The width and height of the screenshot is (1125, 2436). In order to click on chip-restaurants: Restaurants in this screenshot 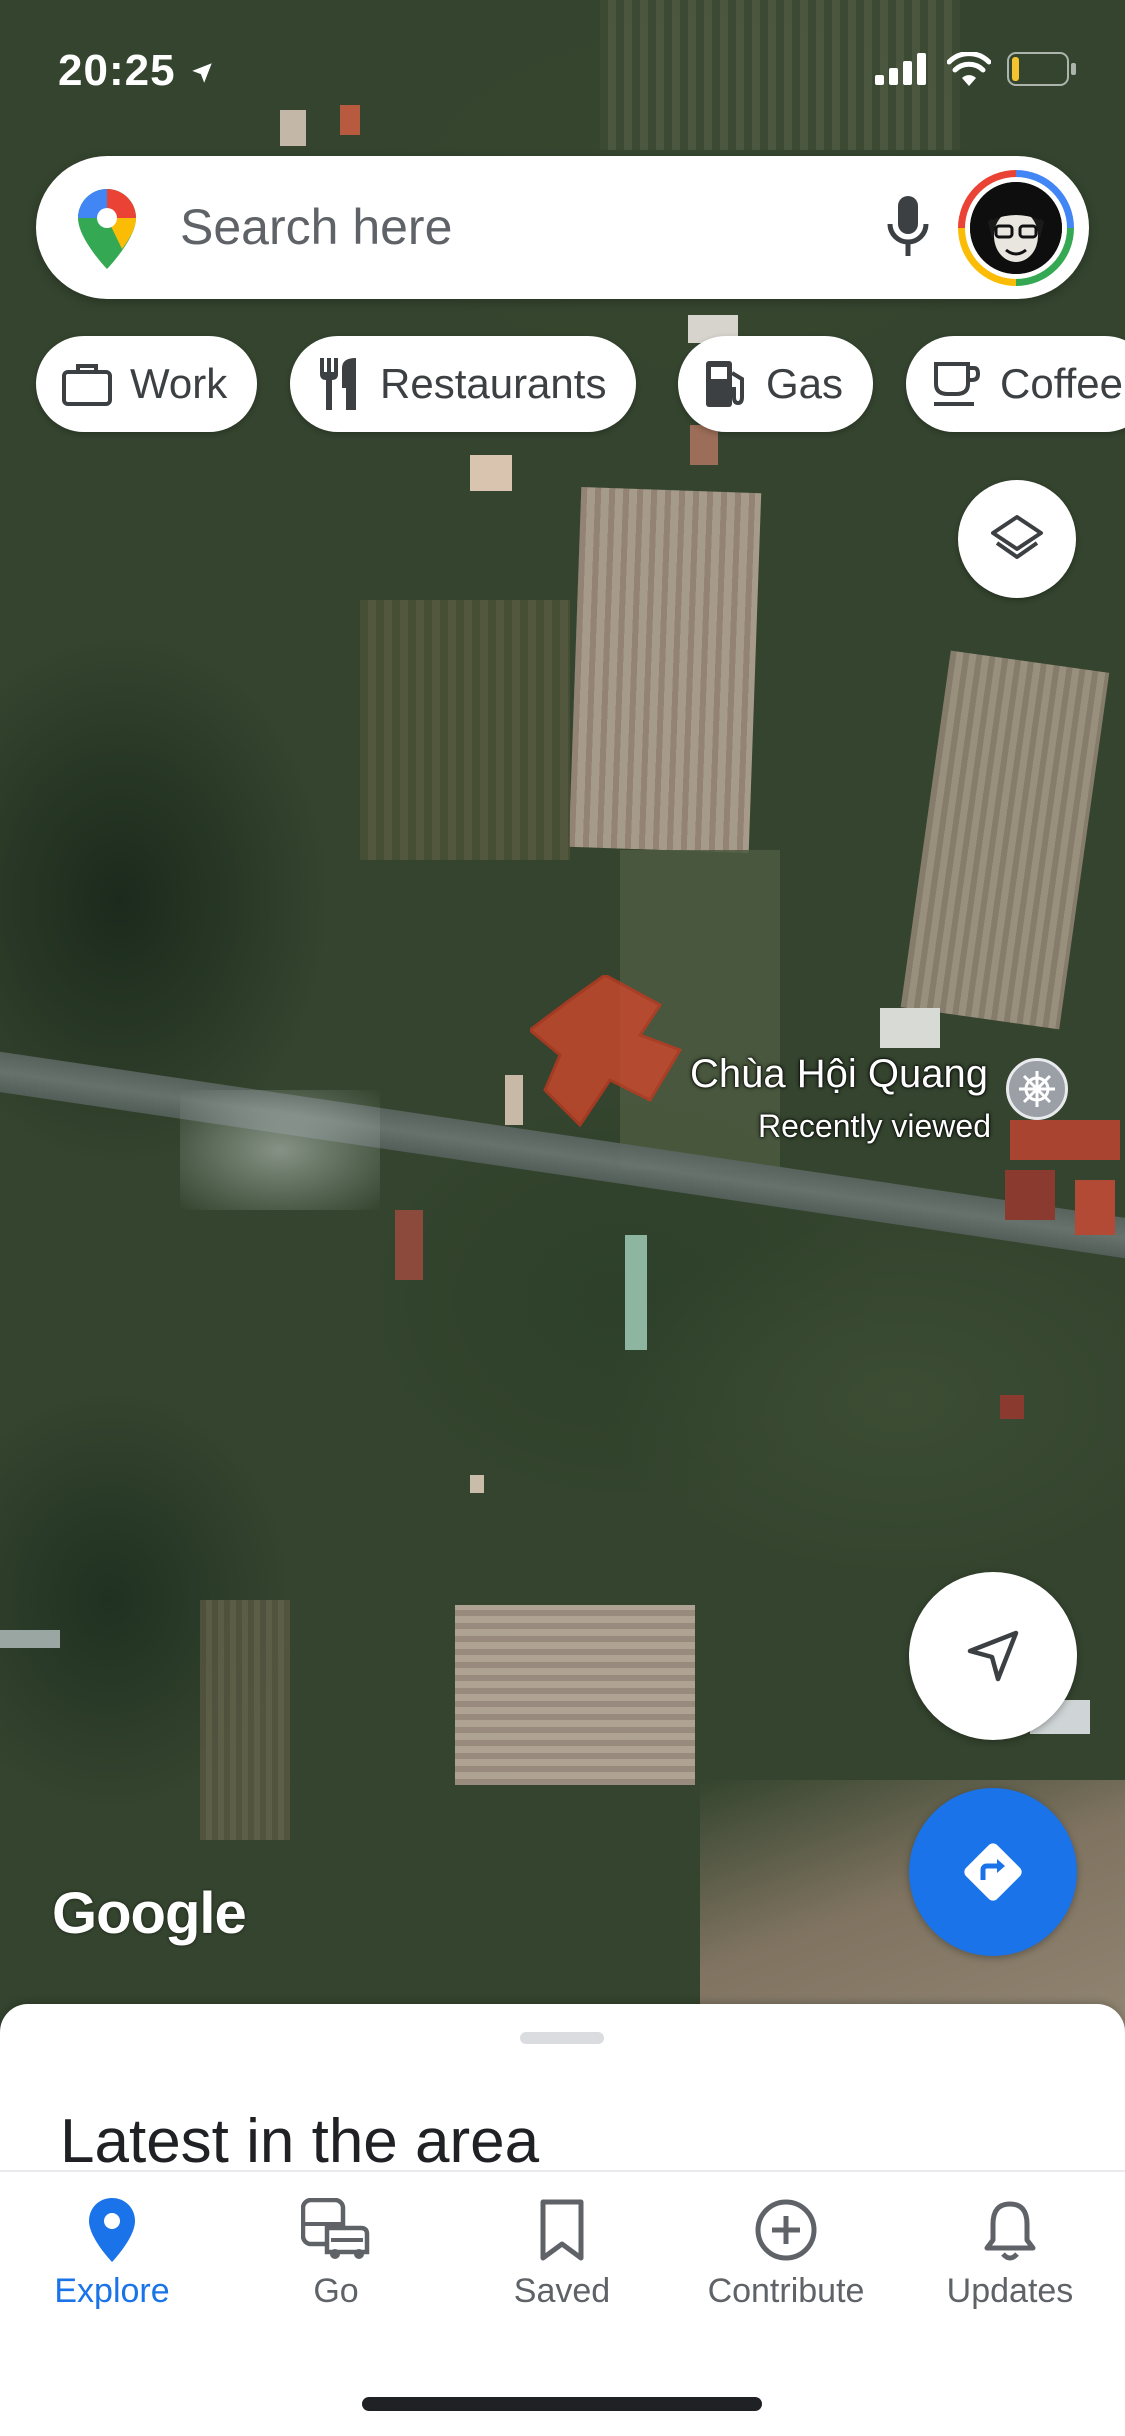, I will do `click(463, 384)`.